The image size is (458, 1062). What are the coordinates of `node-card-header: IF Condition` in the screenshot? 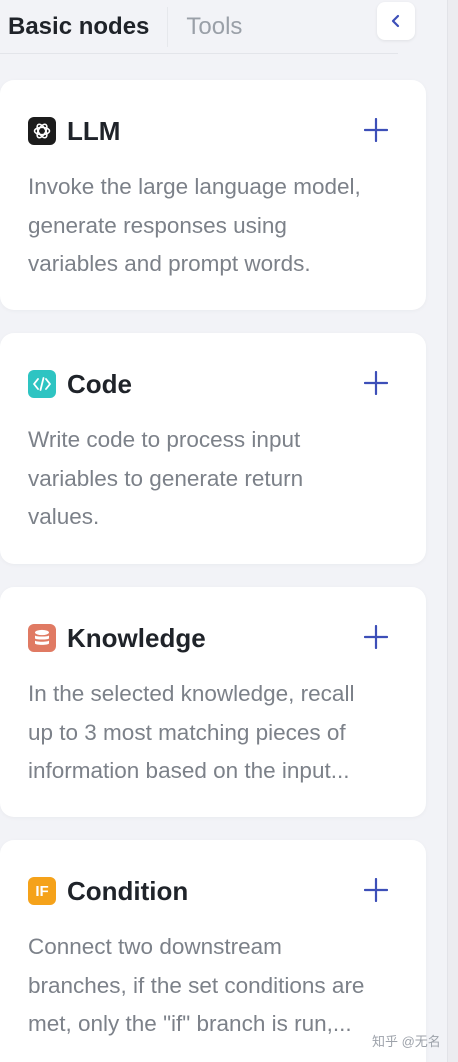 It's located at (108, 891).